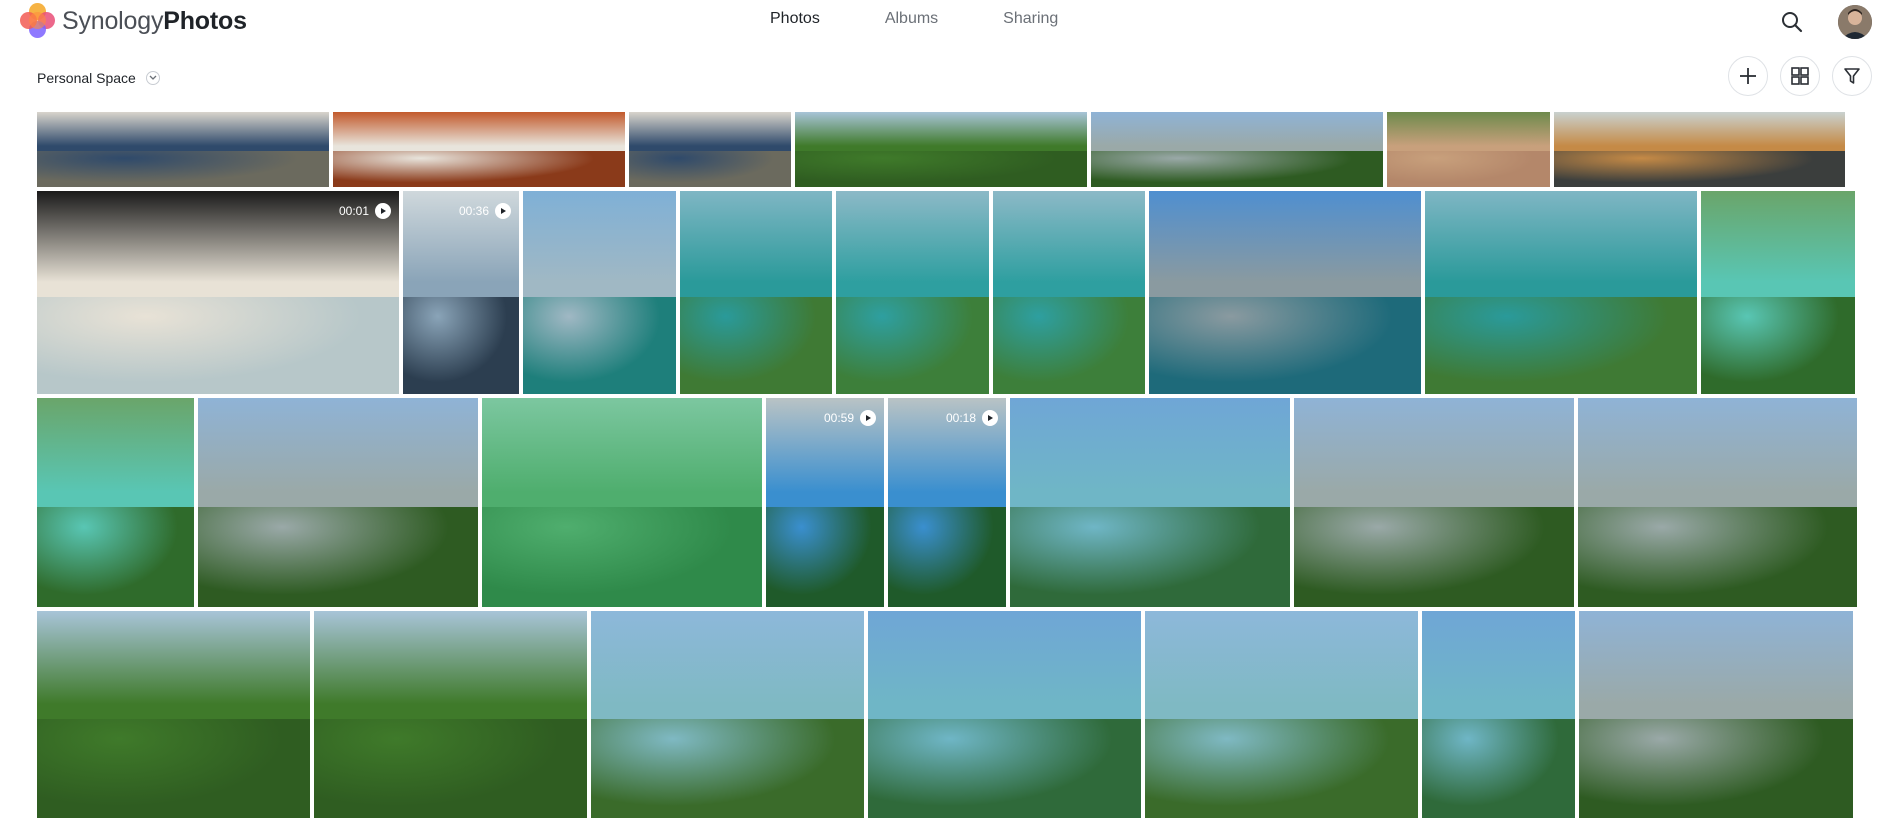 Image resolution: width=1890 pixels, height=818 pixels. What do you see at coordinates (911, 19) in the screenshot?
I see `tab-albums: Albums` at bounding box center [911, 19].